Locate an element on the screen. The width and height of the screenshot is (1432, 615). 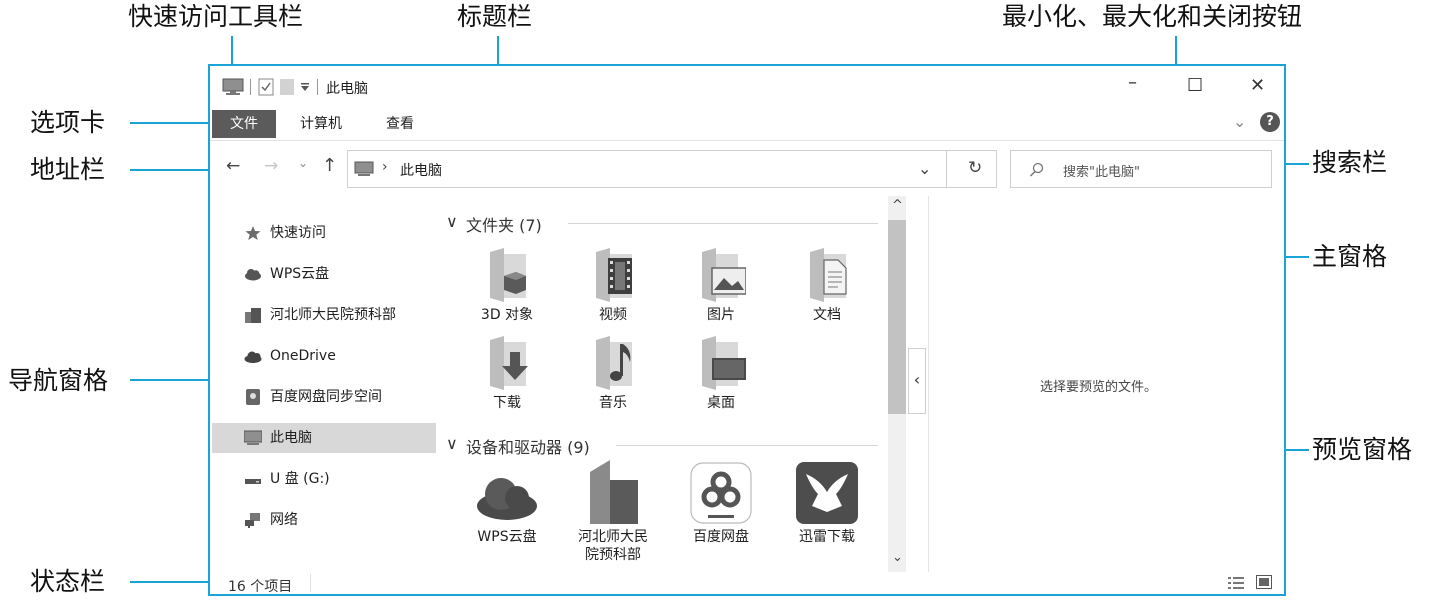
device-tile-xunlei: 迅雷下载 is located at coordinates (827, 514).